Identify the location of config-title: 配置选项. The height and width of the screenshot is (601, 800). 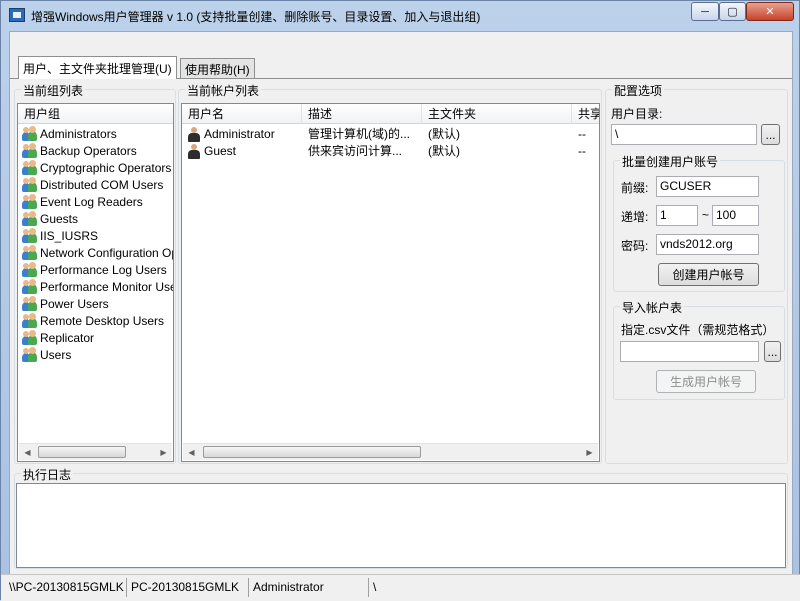
(638, 90).